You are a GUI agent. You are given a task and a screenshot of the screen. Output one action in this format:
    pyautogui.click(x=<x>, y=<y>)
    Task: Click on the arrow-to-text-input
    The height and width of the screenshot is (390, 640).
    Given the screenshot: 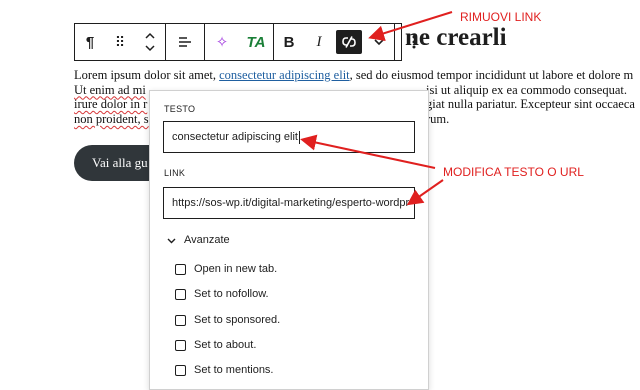 What is the action you would take?
    pyautogui.click(x=368, y=151)
    